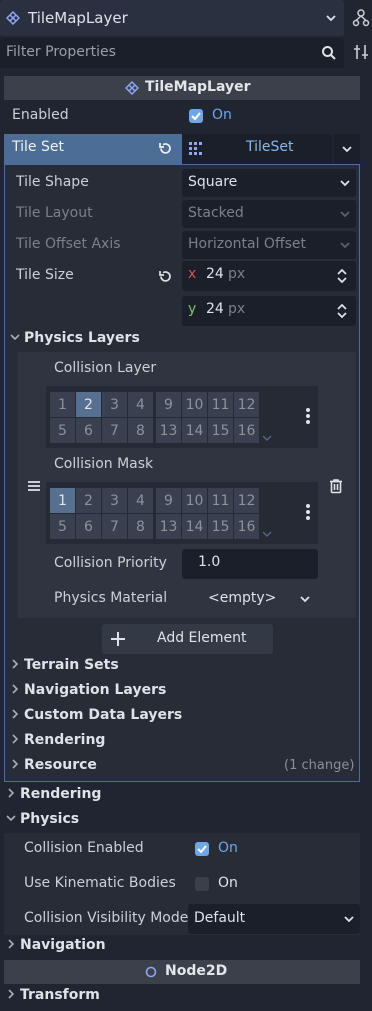  What do you see at coordinates (269, 214) in the screenshot?
I see `tile-layout-select: Stacked` at bounding box center [269, 214].